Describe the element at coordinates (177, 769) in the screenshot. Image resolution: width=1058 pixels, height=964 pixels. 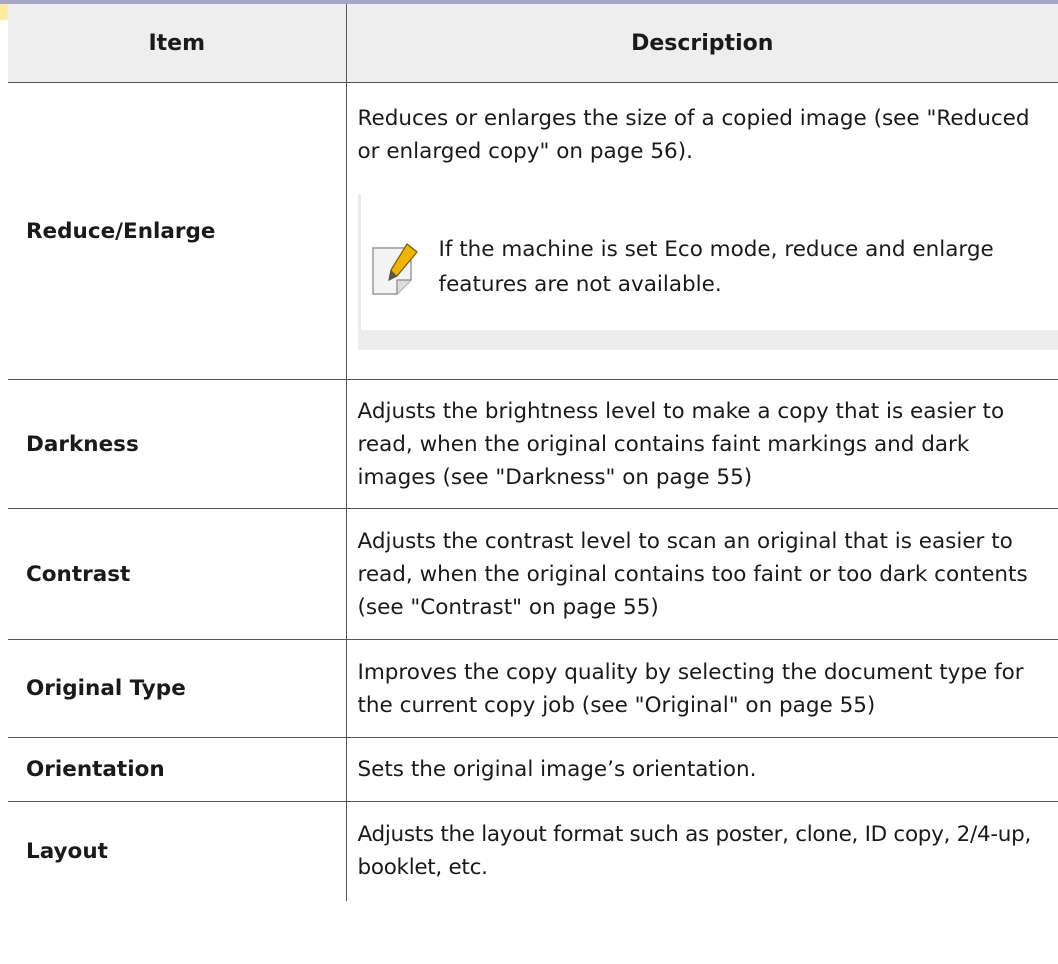
I see `row-item-orientation: Orientation` at that location.